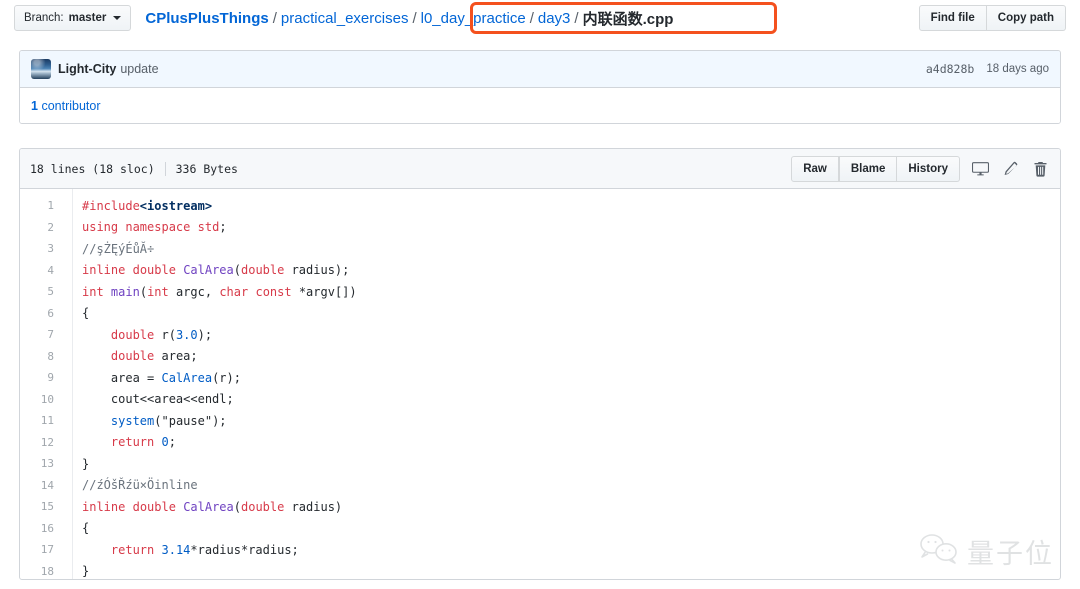 The height and width of the screenshot is (589, 1080). What do you see at coordinates (66, 106) in the screenshot?
I see `contributors-link: 1 contributor` at bounding box center [66, 106].